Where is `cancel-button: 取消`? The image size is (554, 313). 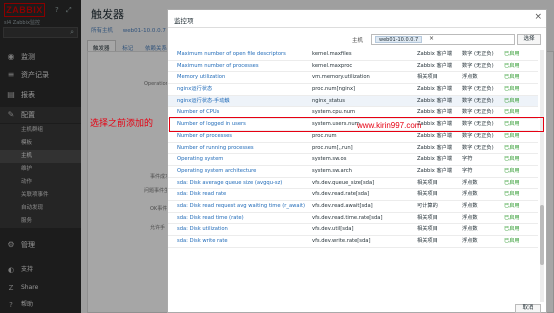
cancel-button: 取消 is located at coordinates (528, 308).